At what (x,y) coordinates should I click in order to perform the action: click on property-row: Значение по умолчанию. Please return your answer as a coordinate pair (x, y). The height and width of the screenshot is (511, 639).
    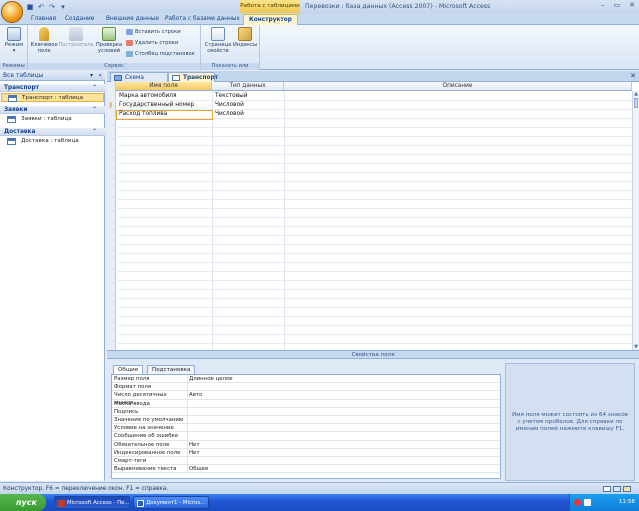
    Looking at the image, I should click on (306, 420).